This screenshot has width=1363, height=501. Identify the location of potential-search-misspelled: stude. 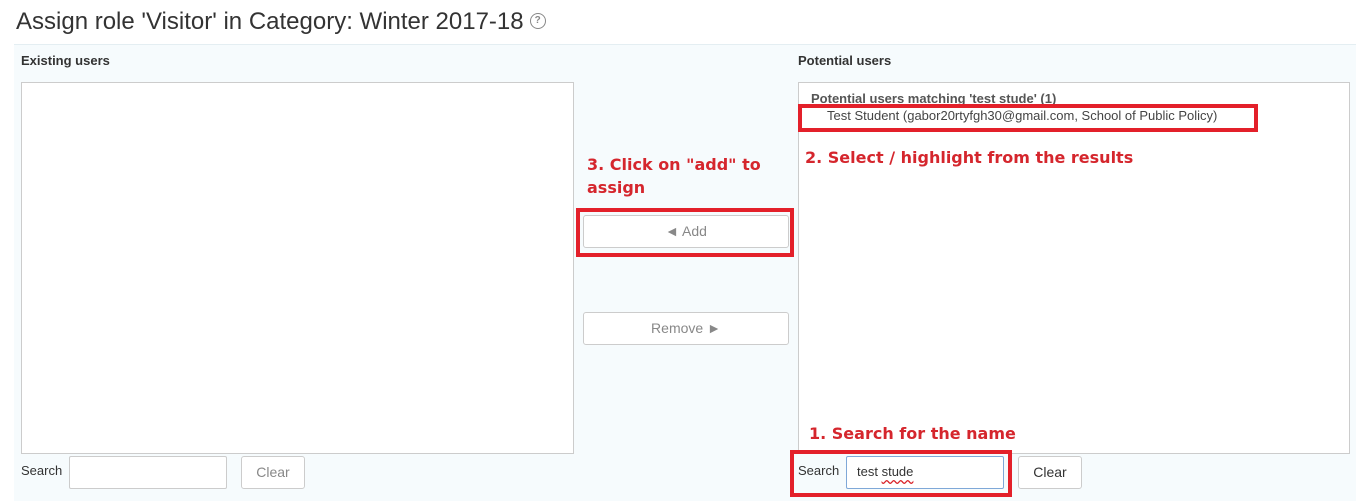
(897, 471).